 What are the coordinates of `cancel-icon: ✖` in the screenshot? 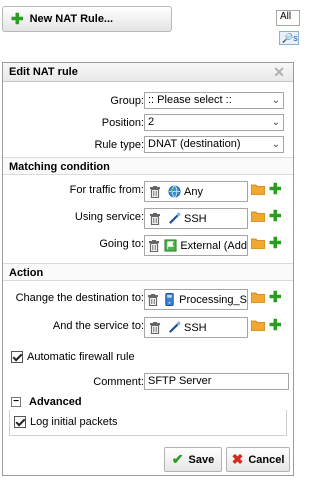 It's located at (237, 459).